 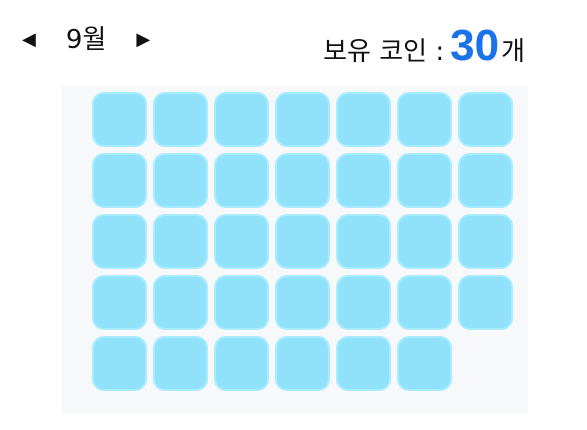 I want to click on coin-balance: 보유 코인 : 30 개, so click(x=424, y=46).